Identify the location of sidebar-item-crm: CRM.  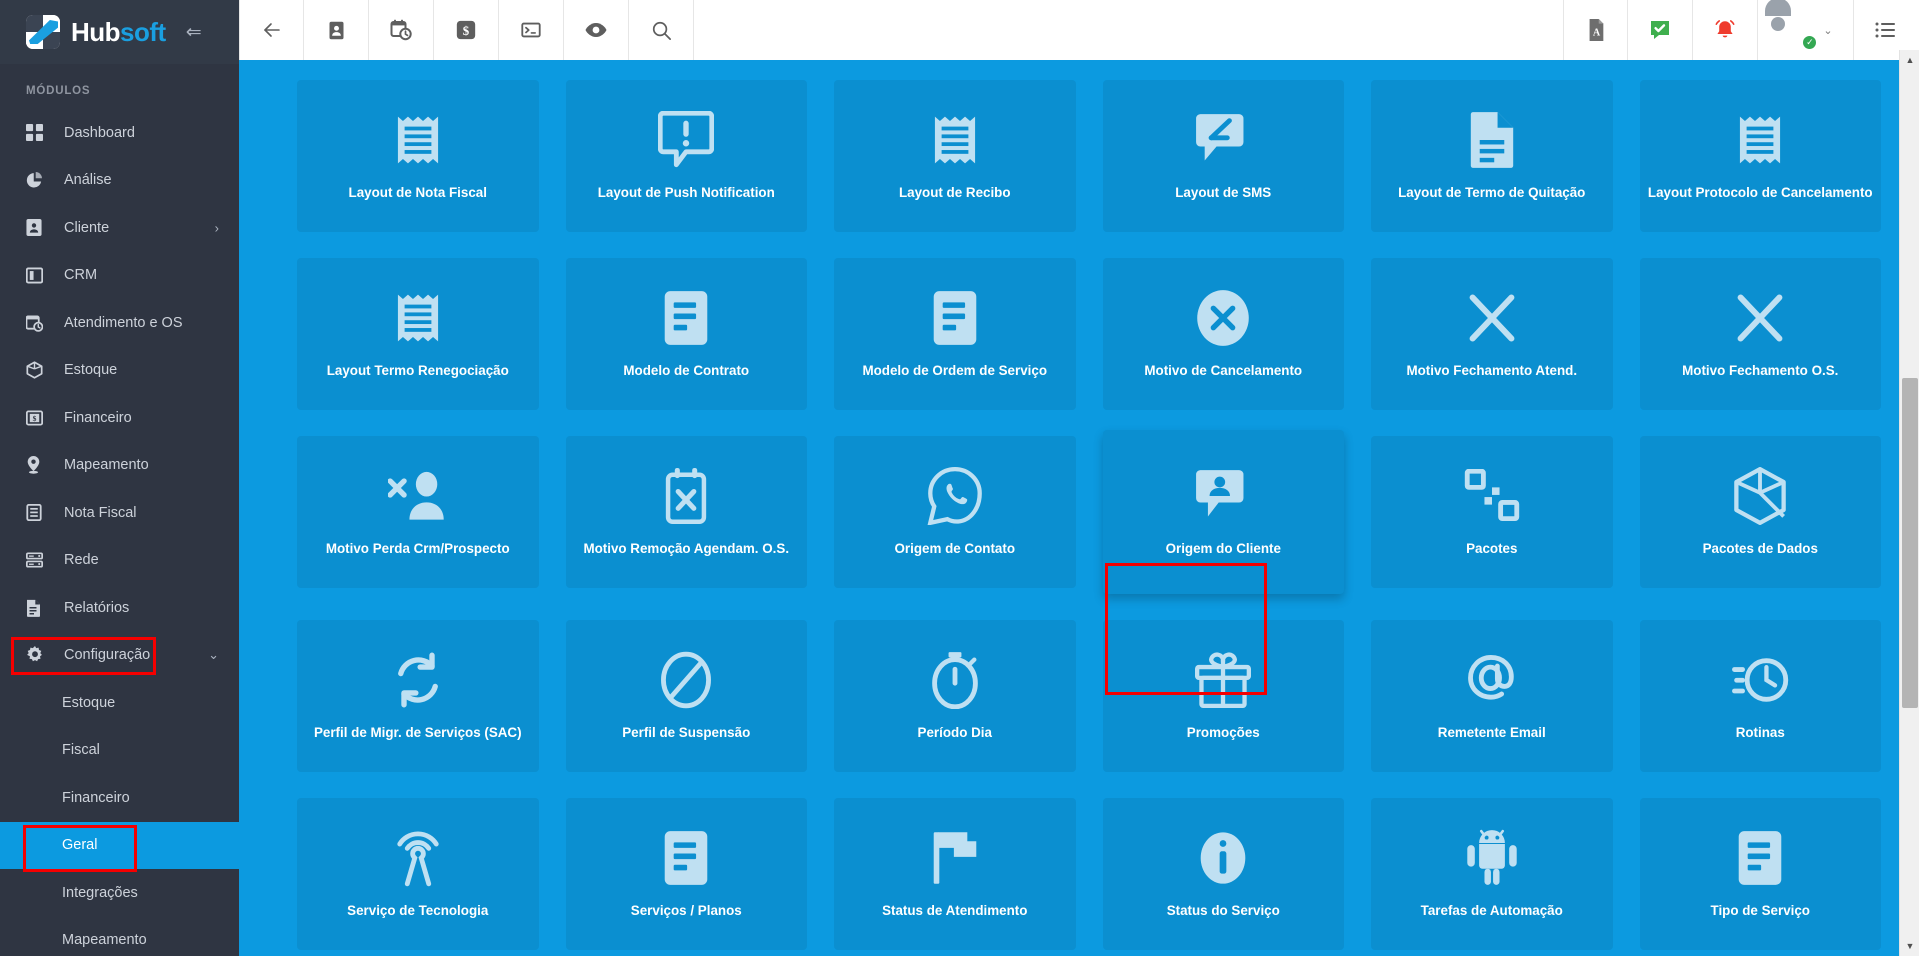
(119, 276).